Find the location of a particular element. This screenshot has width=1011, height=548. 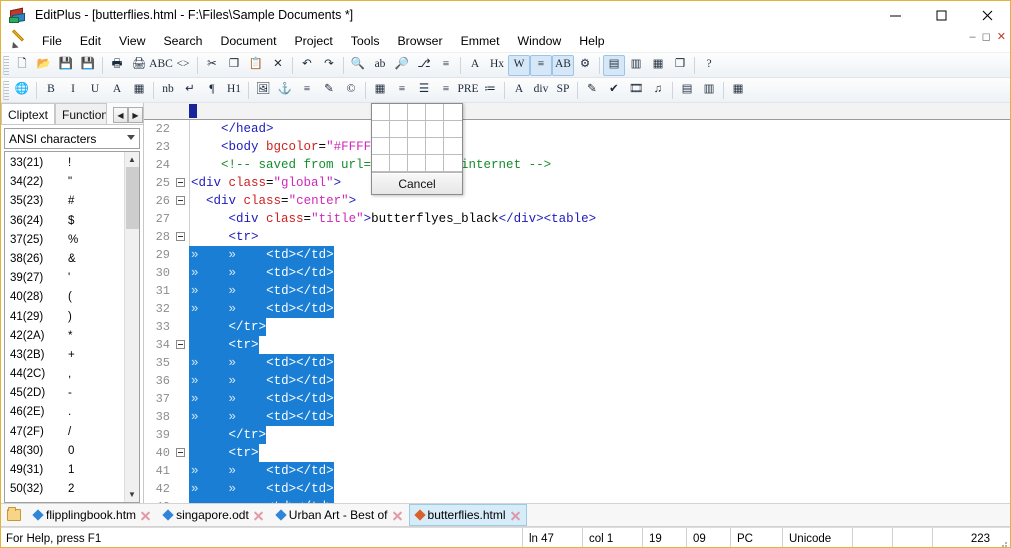

insert-table-icon: ▦ is located at coordinates (380, 90).